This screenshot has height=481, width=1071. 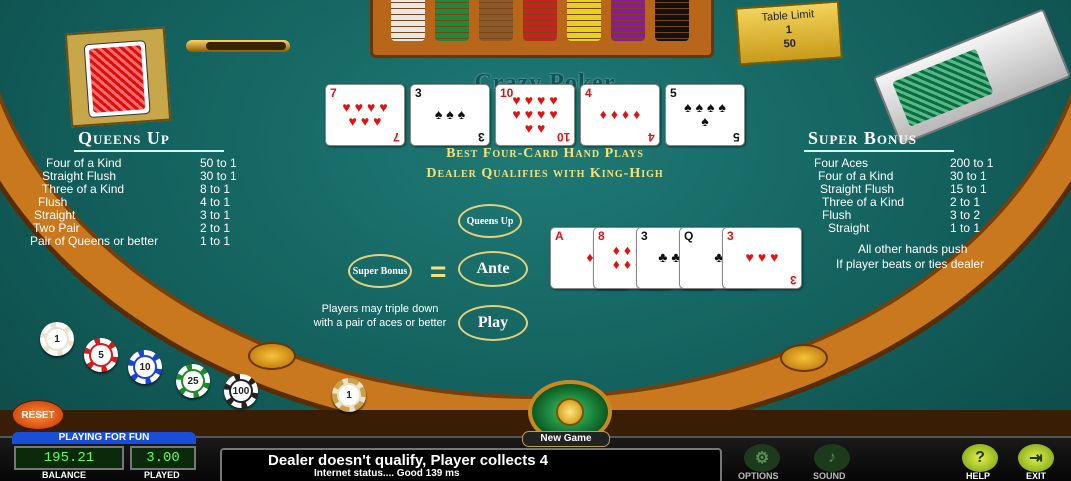 I want to click on sound-label: SOUND, so click(x=829, y=476).